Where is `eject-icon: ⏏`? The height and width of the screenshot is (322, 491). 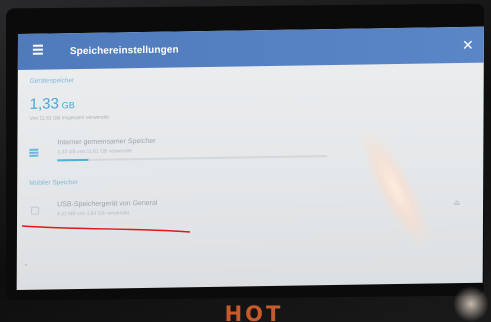 eject-icon: ⏏ is located at coordinates (457, 202).